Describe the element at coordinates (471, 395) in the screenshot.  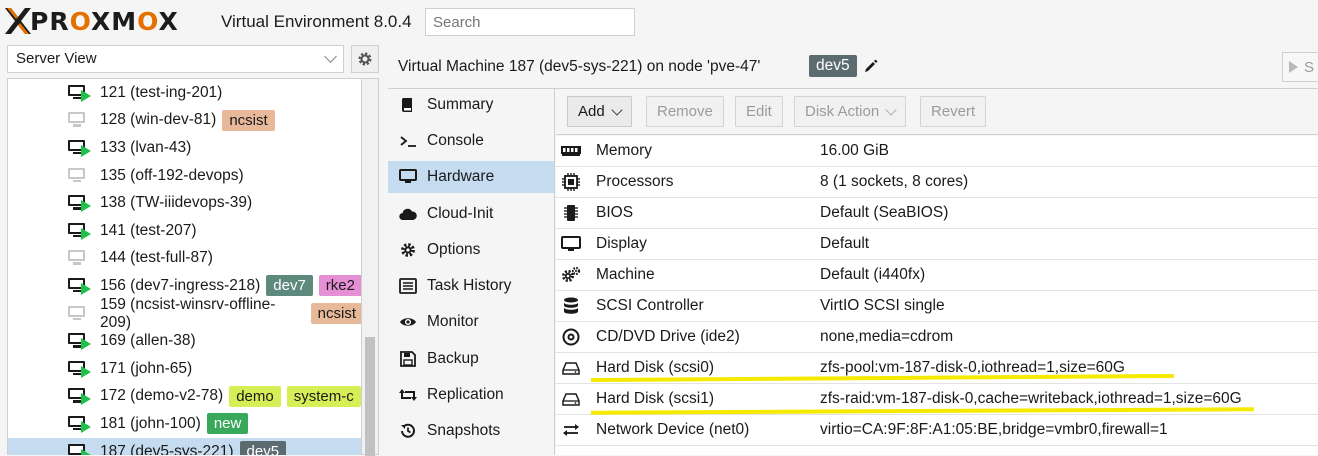
I see `nav-item-replication: Replication` at that location.